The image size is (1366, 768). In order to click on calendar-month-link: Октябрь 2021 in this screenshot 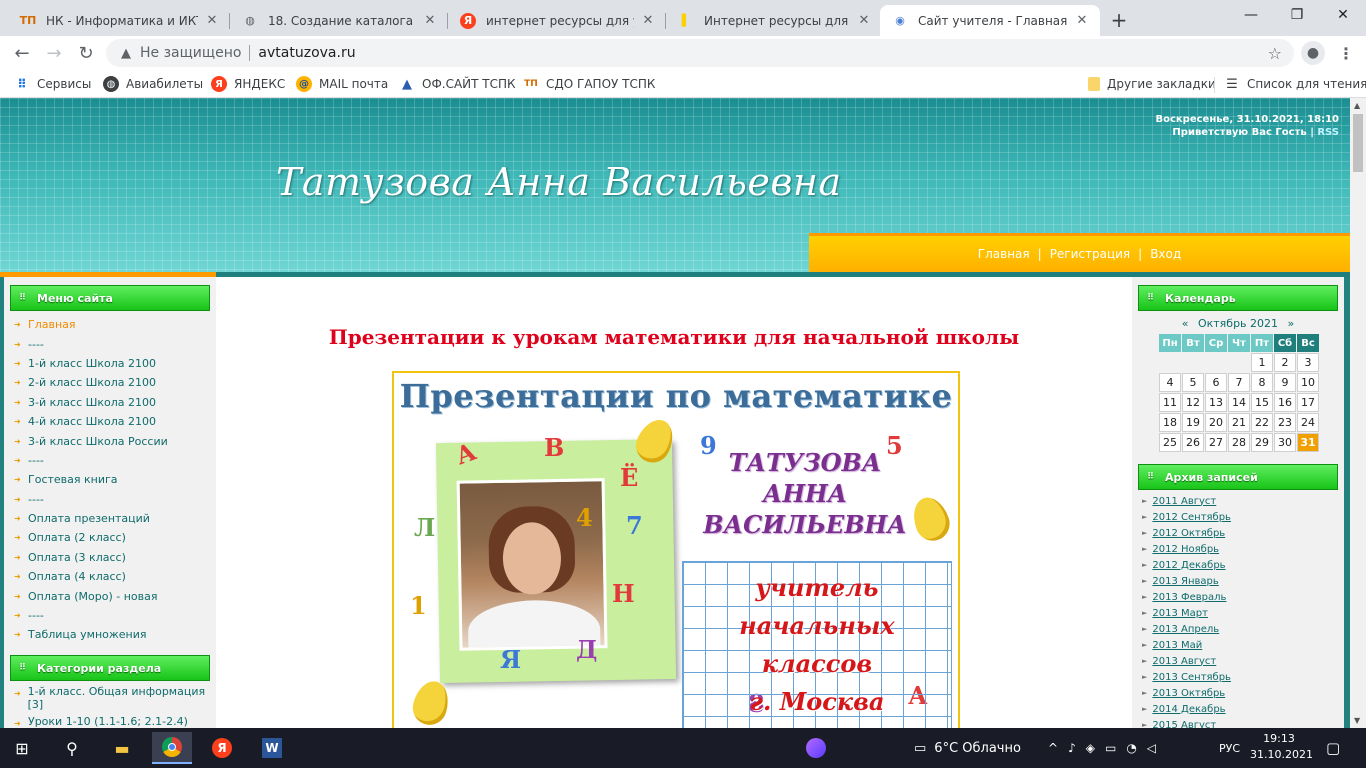, I will do `click(1238, 323)`.